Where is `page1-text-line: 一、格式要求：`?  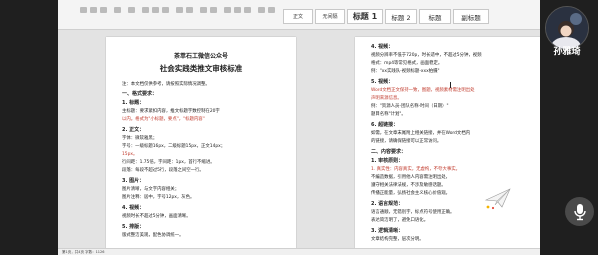 page1-text-line: 一、格式要求： is located at coordinates (140, 94).